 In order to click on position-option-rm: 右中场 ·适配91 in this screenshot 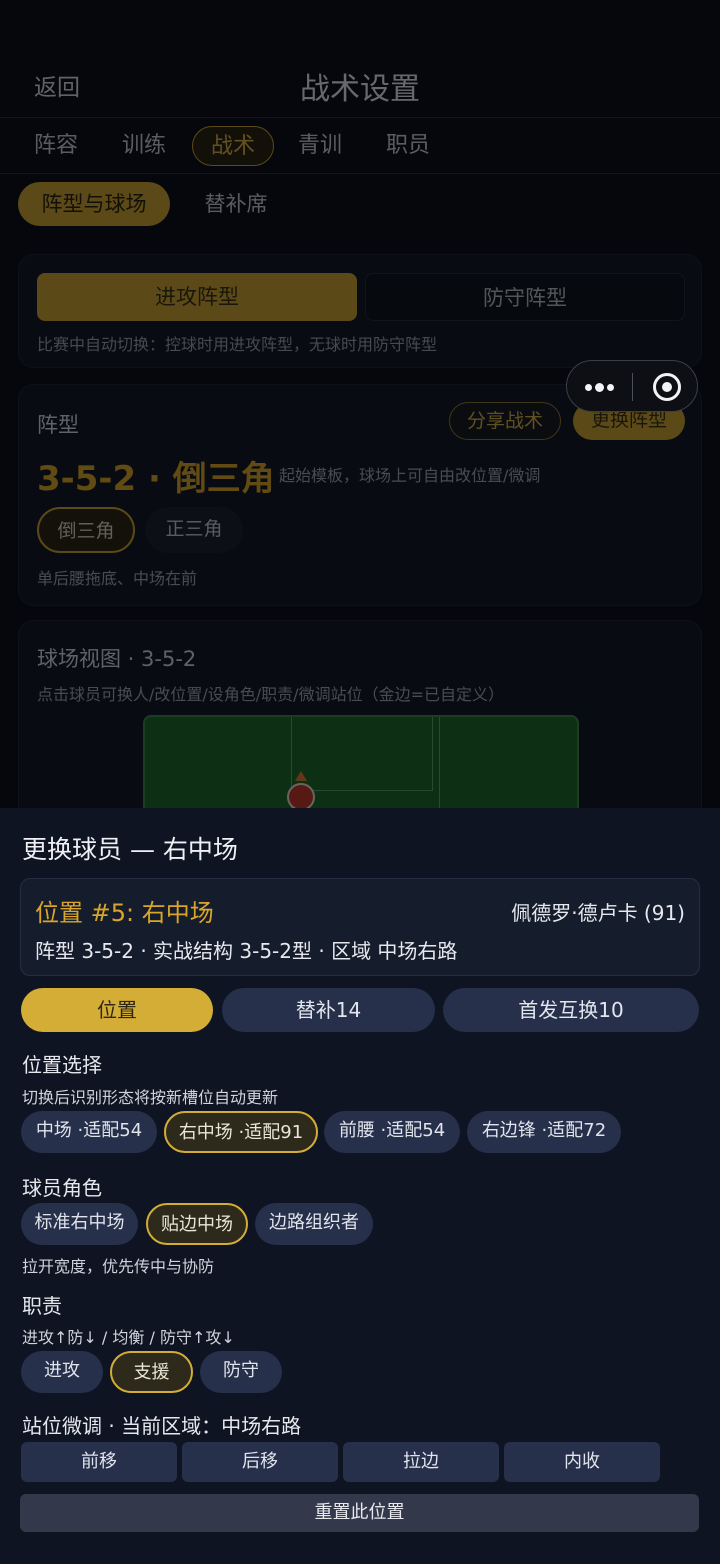, I will do `click(241, 1132)`.